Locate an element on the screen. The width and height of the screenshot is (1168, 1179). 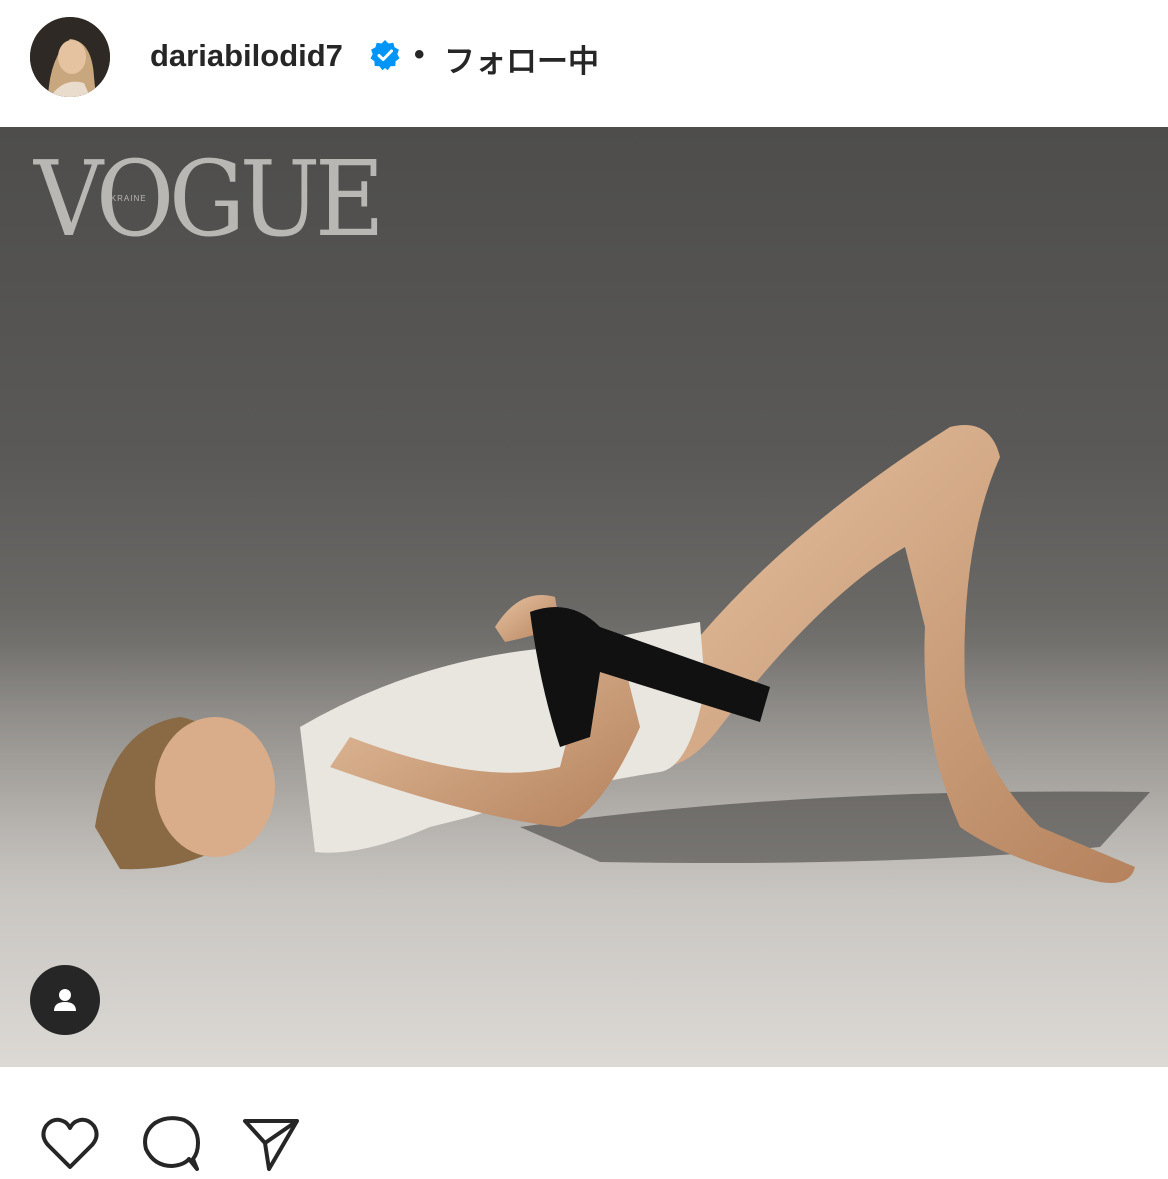
vogue-edition: UKRAINE is located at coordinates (125, 198).